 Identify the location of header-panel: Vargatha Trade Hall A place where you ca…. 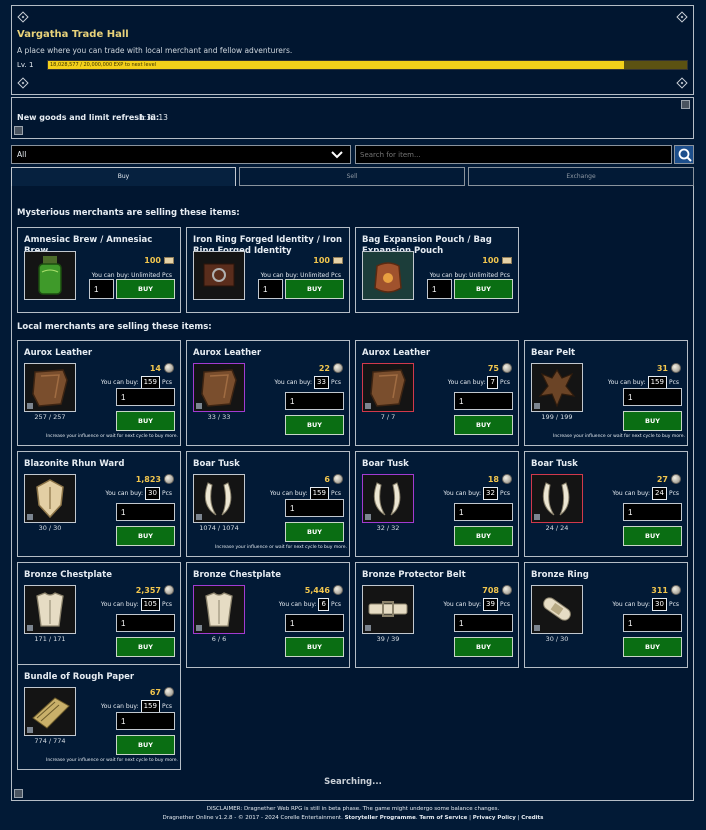
(352, 50).